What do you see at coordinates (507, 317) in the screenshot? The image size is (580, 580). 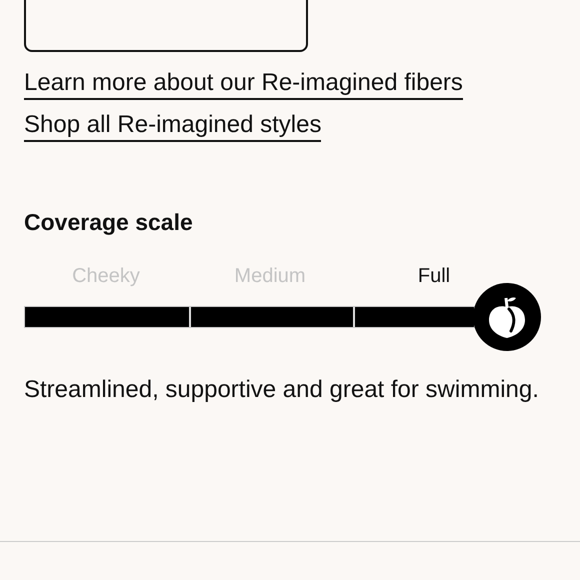 I see `peach-icon` at bounding box center [507, 317].